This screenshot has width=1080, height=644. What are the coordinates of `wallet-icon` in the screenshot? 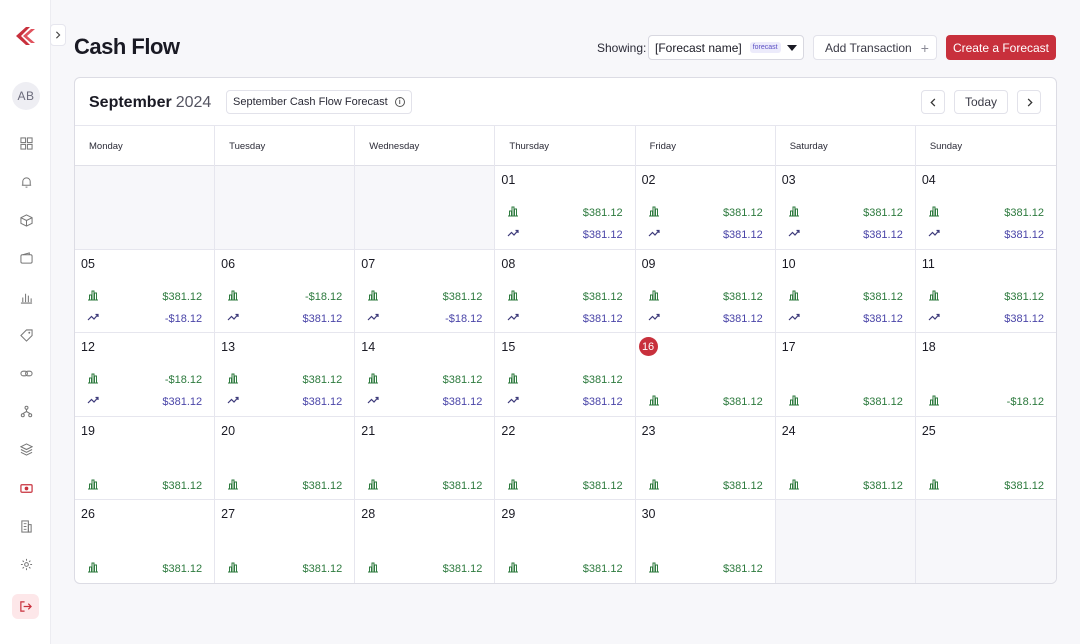 It's located at (26, 258).